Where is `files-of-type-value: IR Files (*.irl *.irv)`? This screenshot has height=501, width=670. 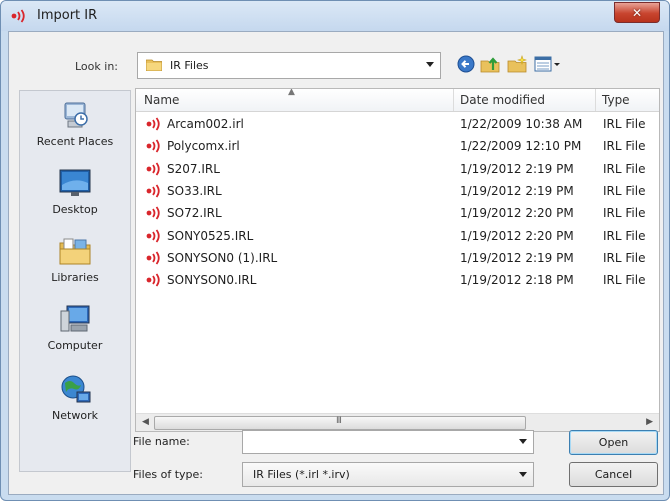 files-of-type-value: IR Files (*.irl *.irv) is located at coordinates (301, 474).